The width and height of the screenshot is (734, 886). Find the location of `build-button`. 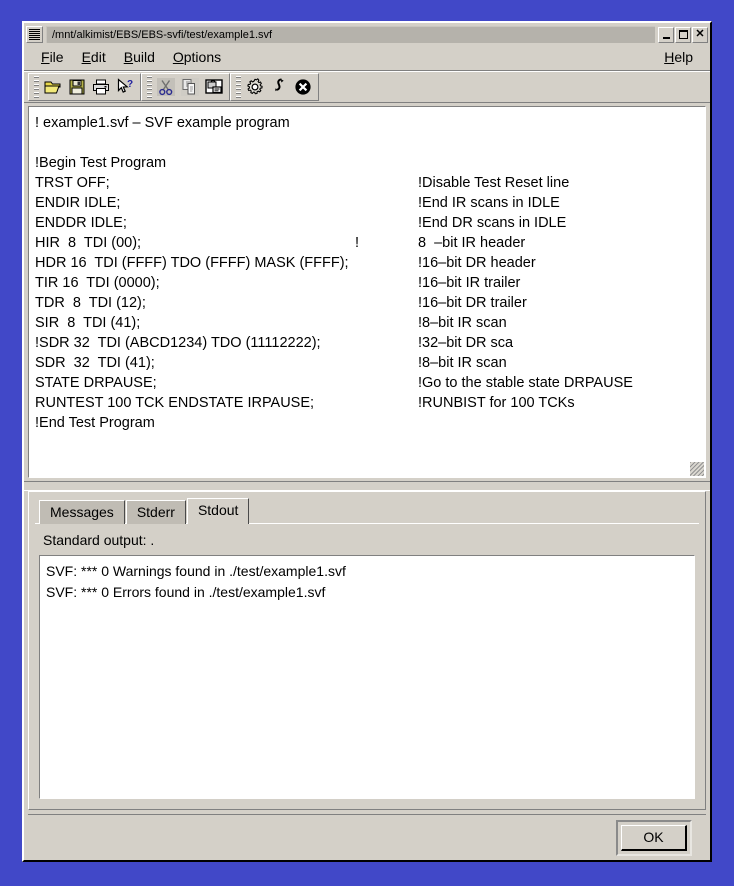

build-button is located at coordinates (255, 87).